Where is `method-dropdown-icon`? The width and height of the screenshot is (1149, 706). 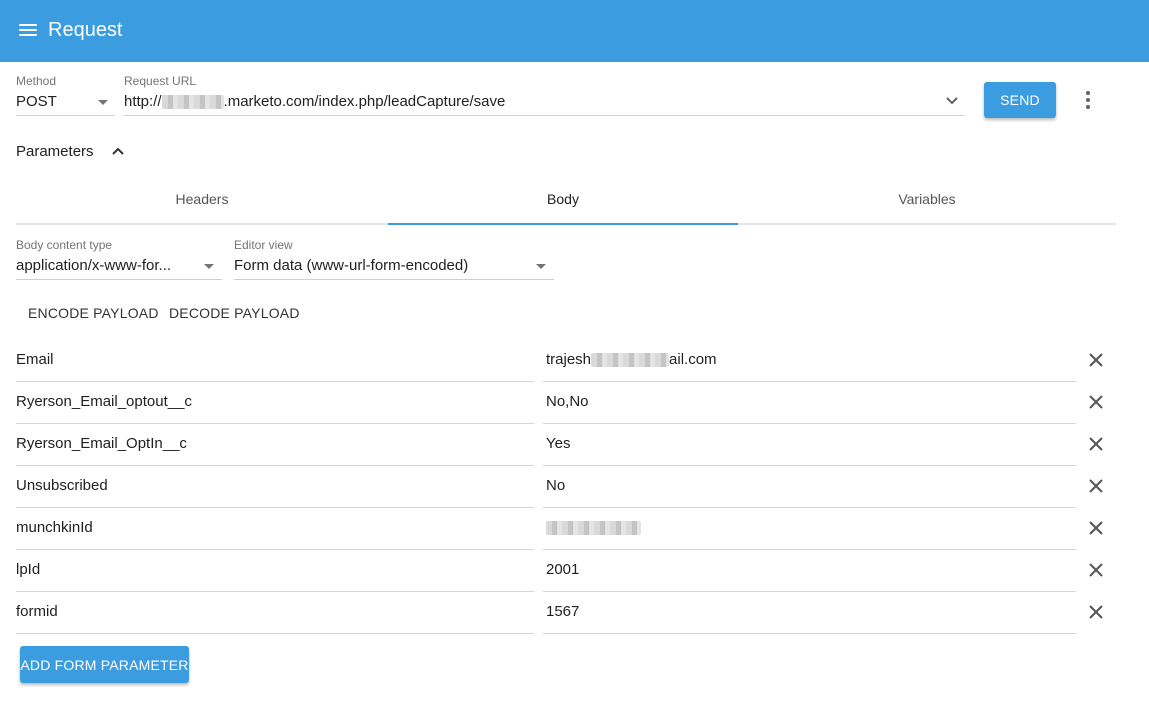 method-dropdown-icon is located at coordinates (103, 102).